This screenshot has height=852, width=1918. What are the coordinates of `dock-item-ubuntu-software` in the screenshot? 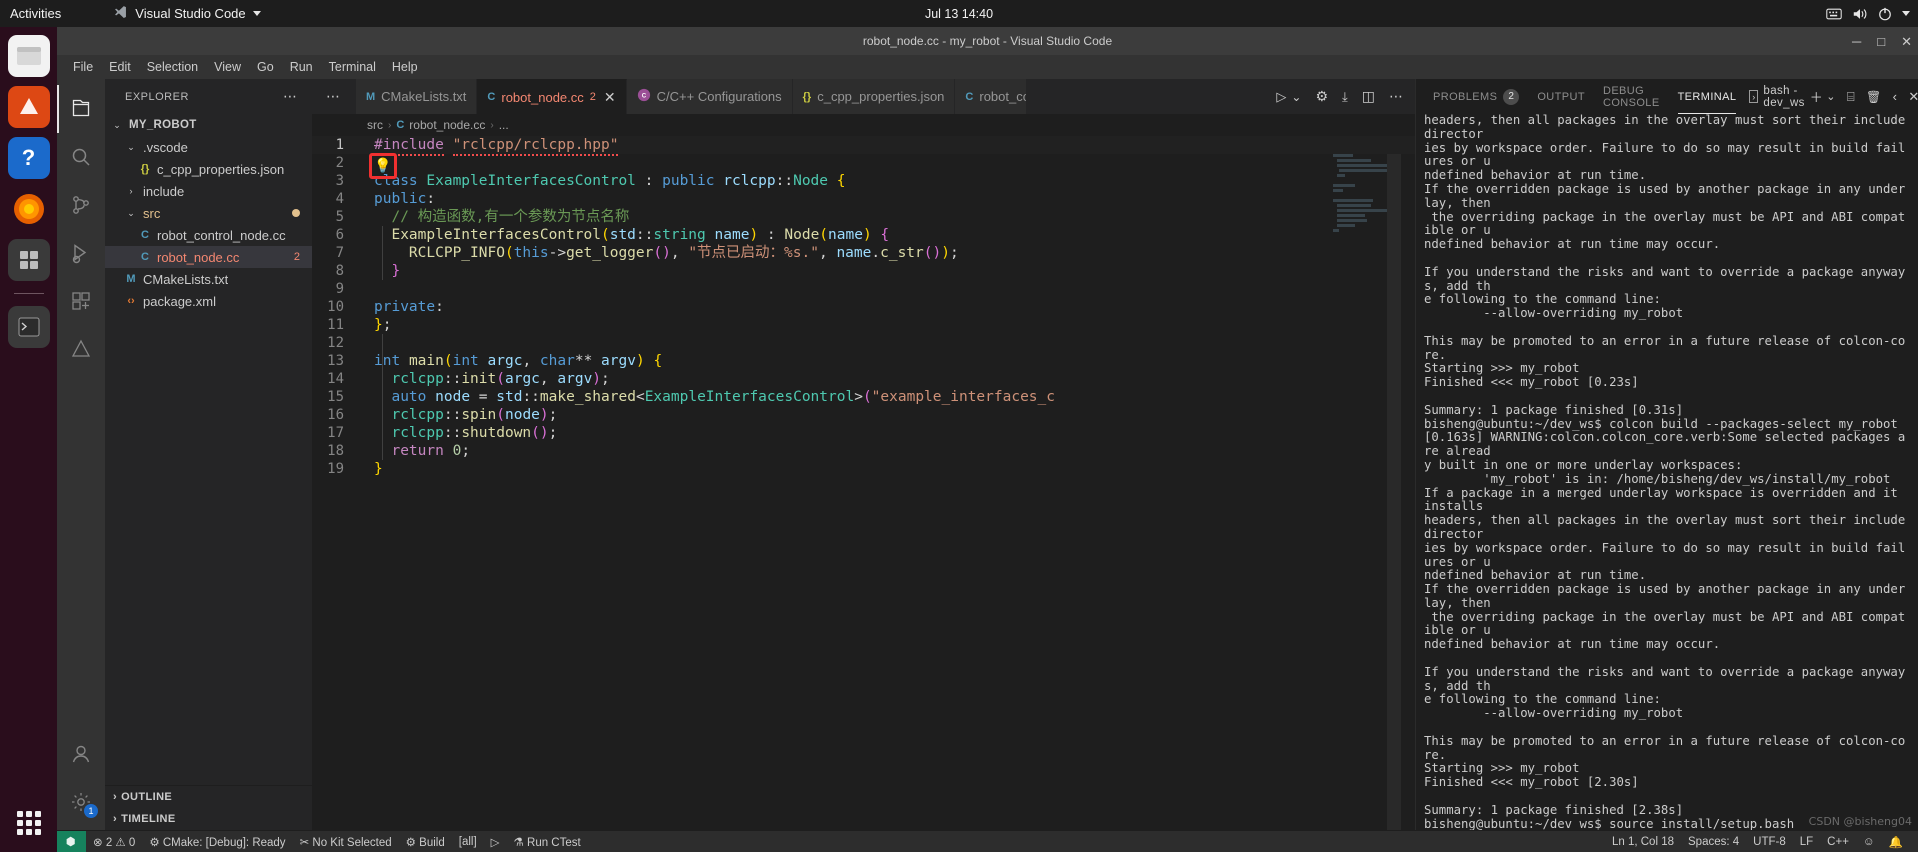 It's located at (28, 107).